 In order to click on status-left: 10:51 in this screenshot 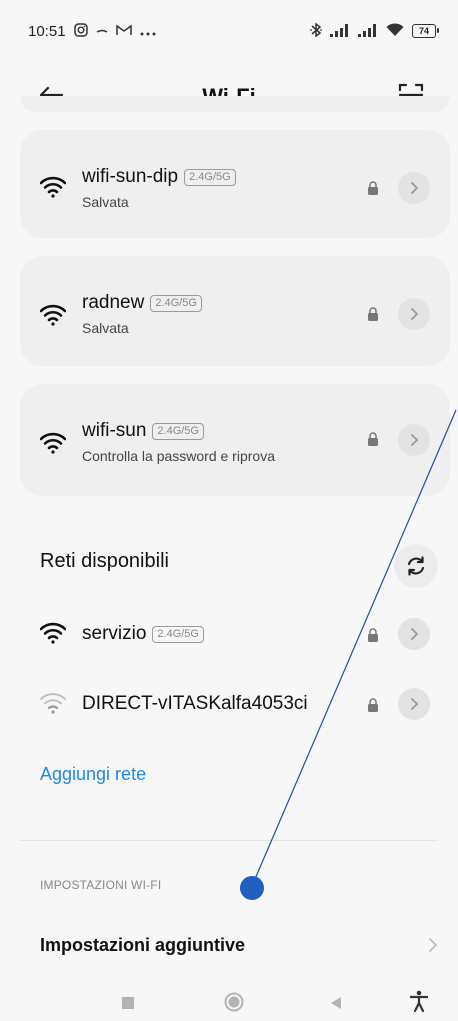, I will do `click(92, 31)`.